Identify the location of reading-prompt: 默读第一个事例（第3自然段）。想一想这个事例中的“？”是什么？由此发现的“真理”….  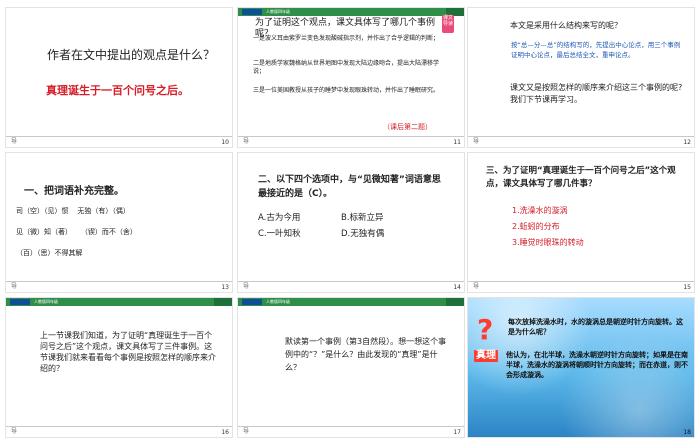
(366, 354).